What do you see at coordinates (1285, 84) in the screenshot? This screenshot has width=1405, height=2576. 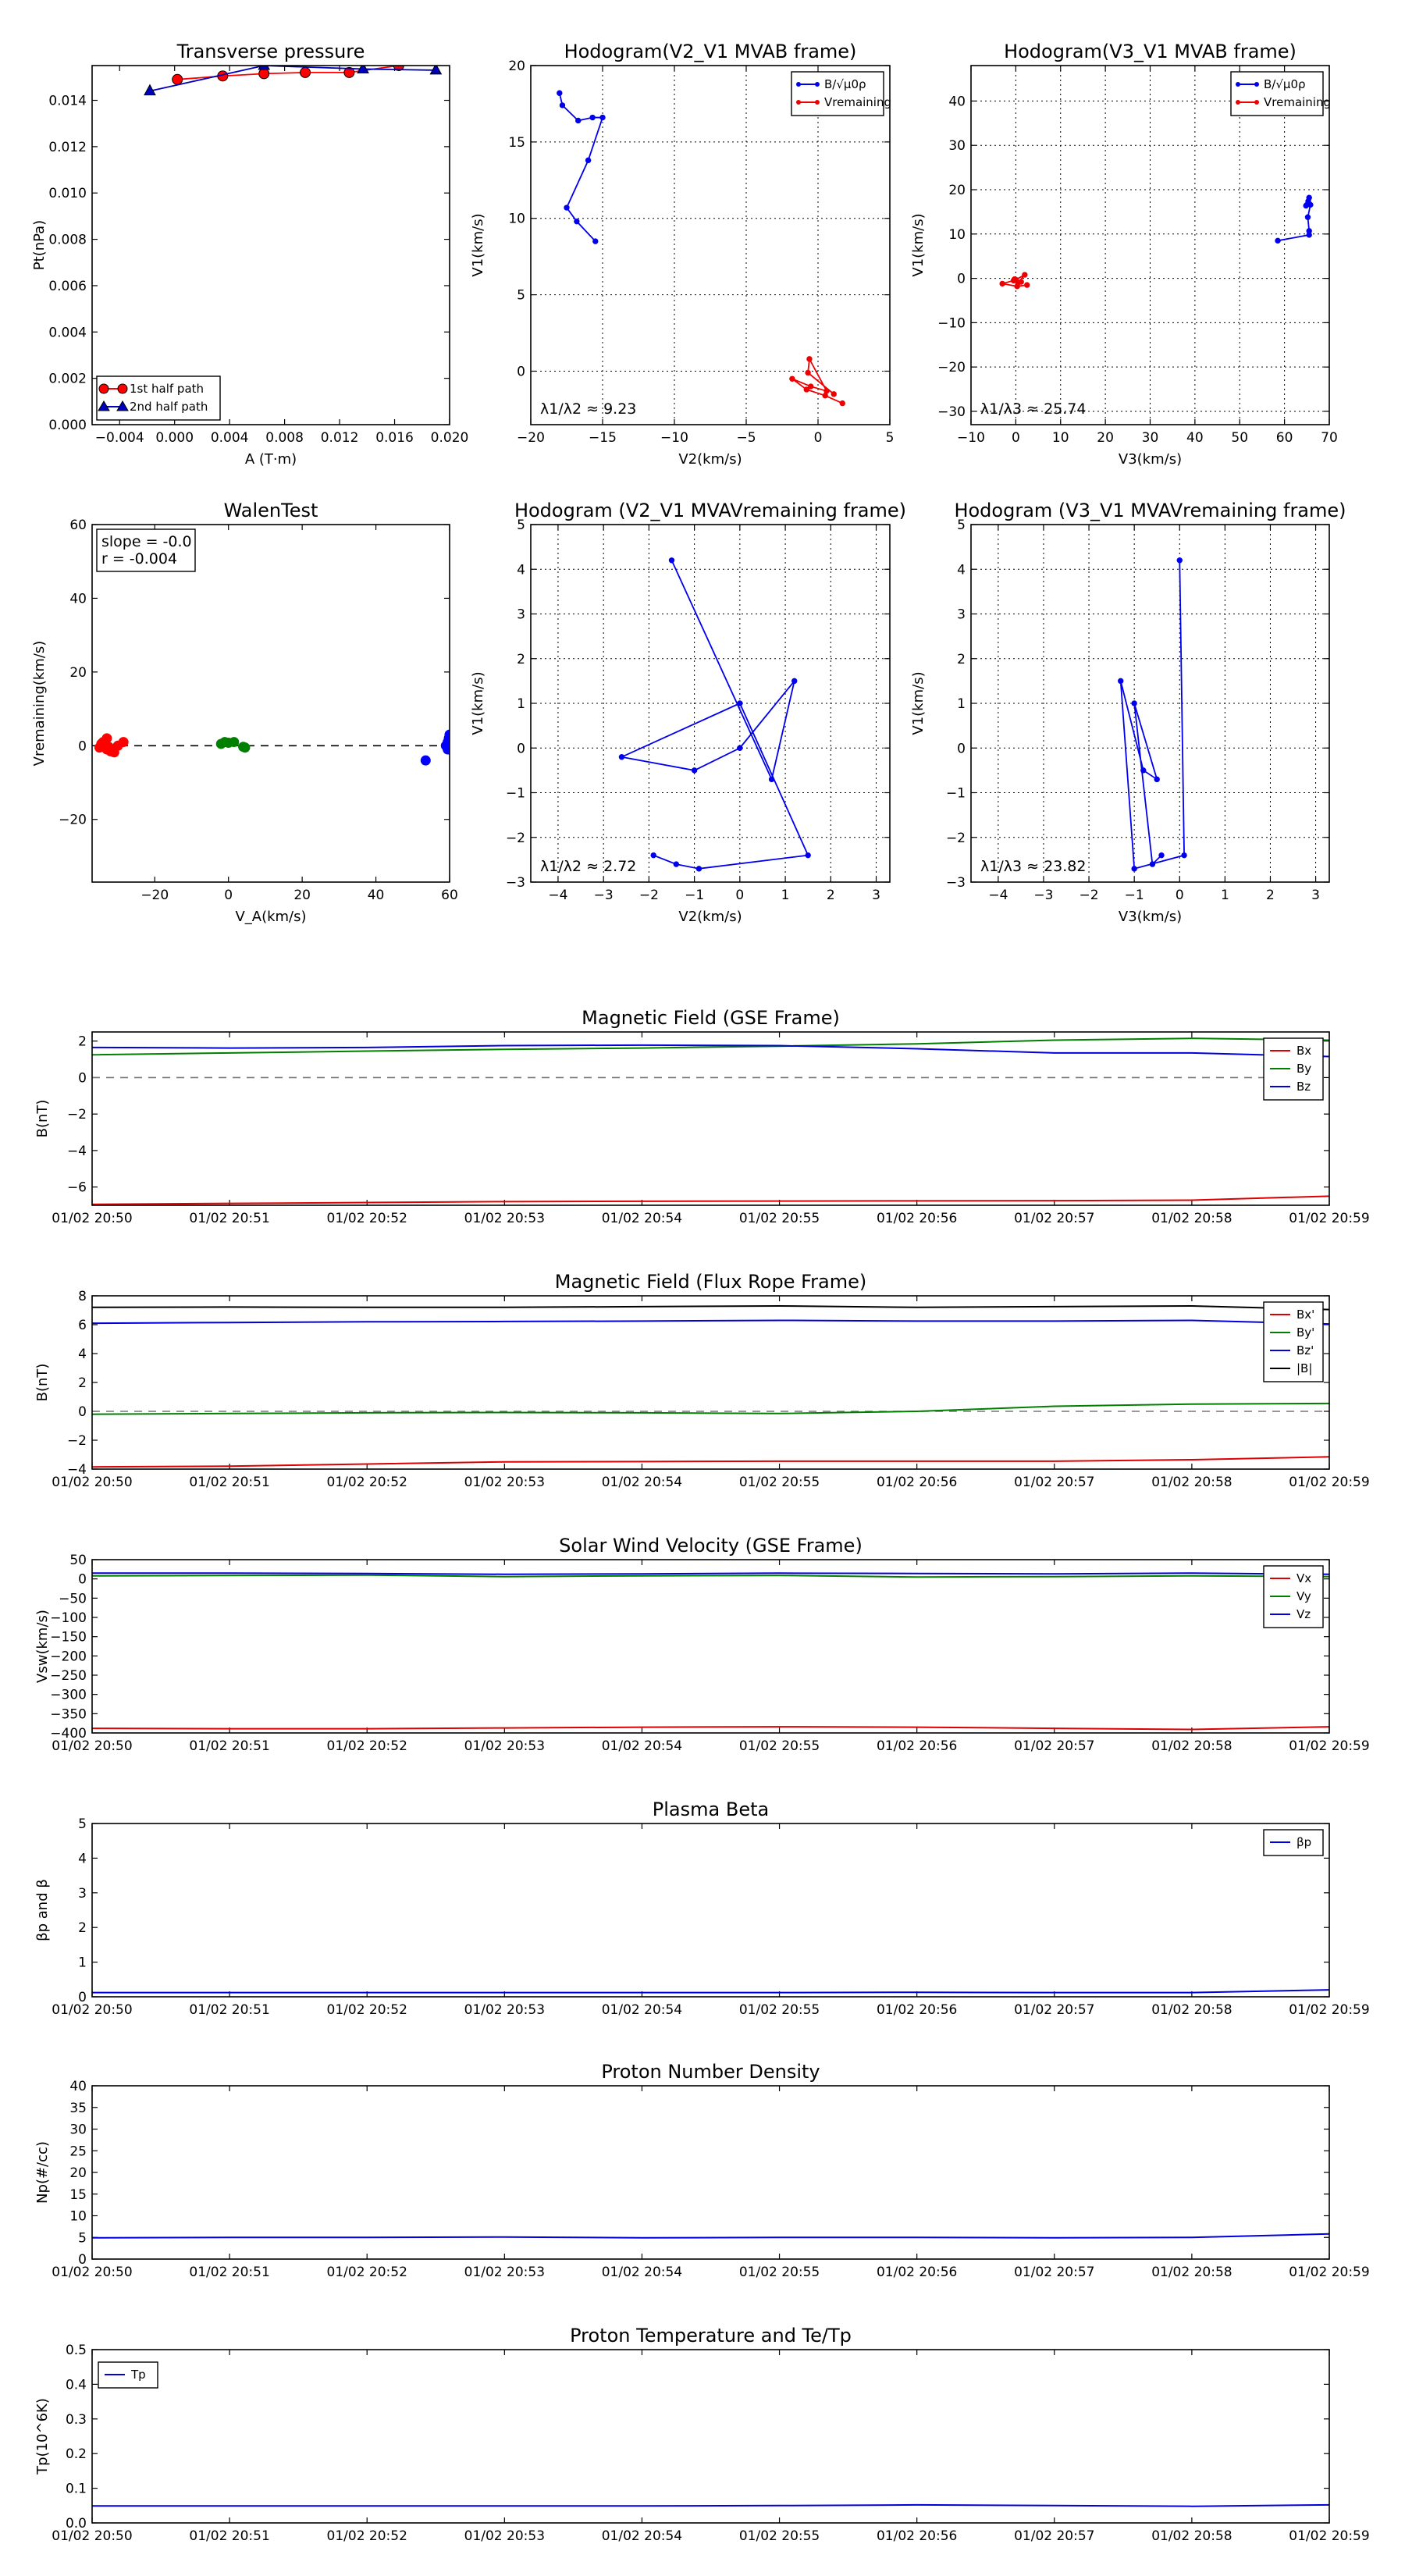 I see `legend-label: B/√μ0ρ` at bounding box center [1285, 84].